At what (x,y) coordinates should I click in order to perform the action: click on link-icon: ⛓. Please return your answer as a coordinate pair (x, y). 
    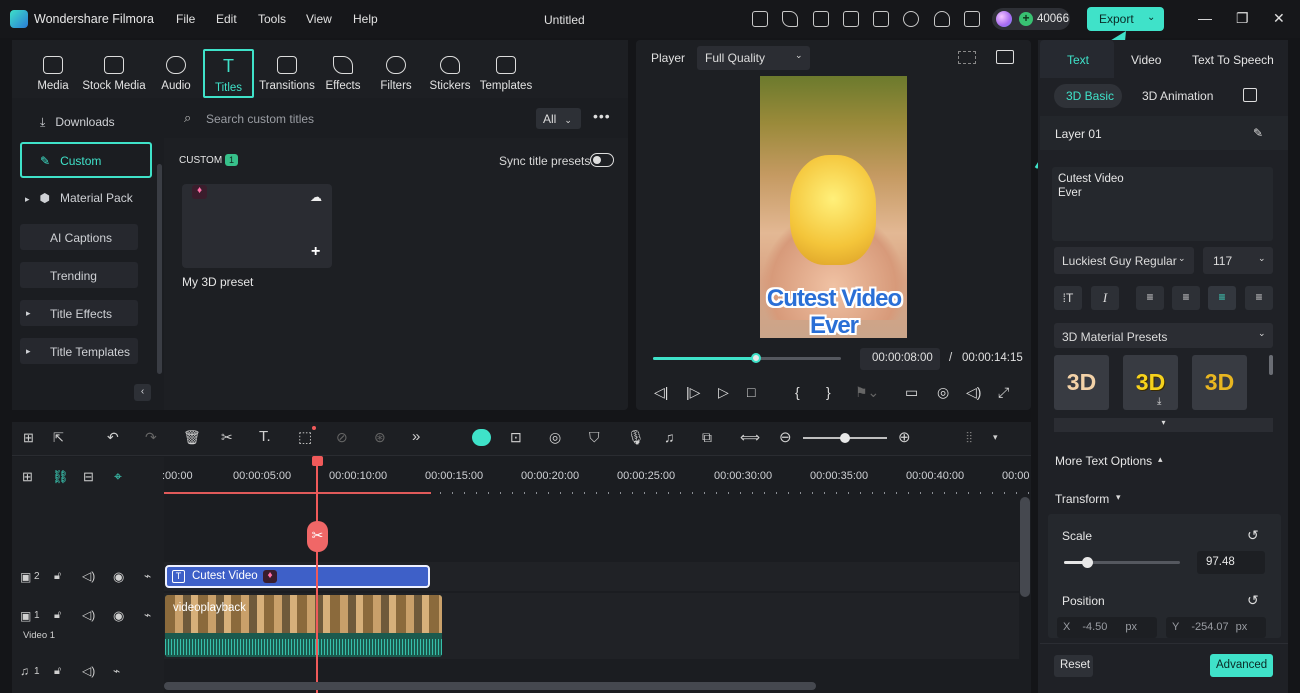
    Looking at the image, I should click on (60, 477).